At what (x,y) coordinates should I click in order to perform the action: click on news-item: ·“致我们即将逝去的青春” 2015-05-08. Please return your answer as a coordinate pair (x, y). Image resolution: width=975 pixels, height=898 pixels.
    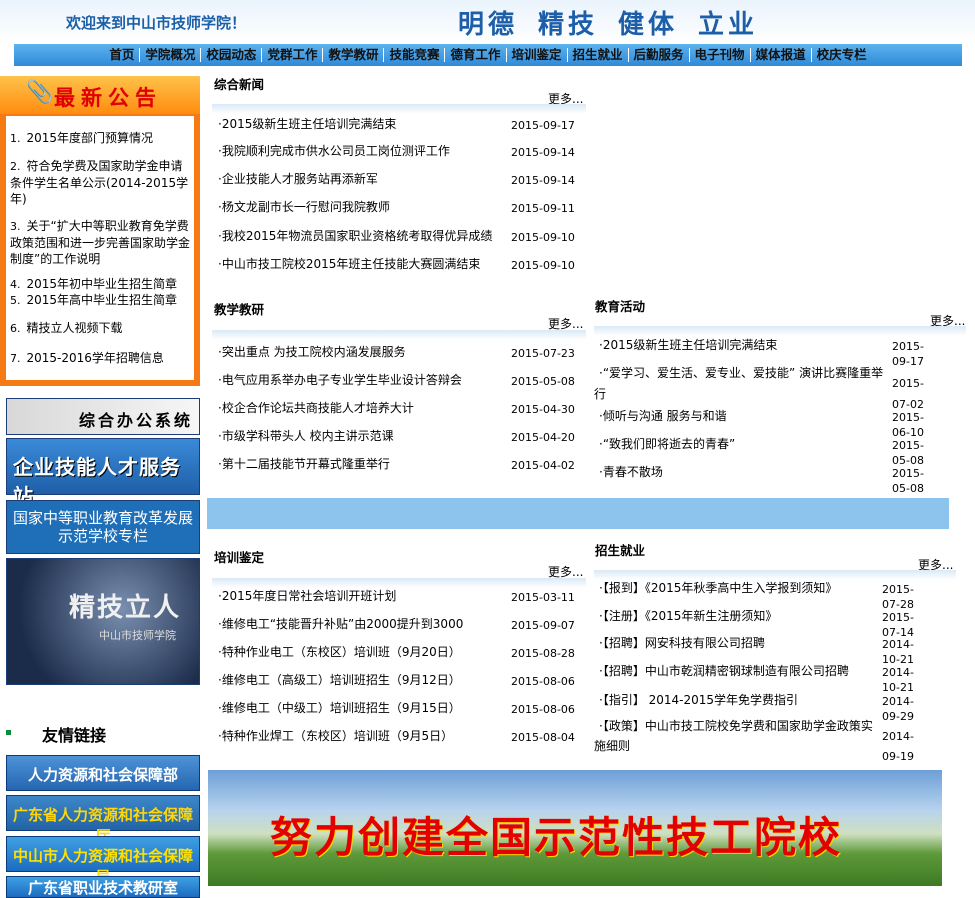
    Looking at the image, I should click on (761, 452).